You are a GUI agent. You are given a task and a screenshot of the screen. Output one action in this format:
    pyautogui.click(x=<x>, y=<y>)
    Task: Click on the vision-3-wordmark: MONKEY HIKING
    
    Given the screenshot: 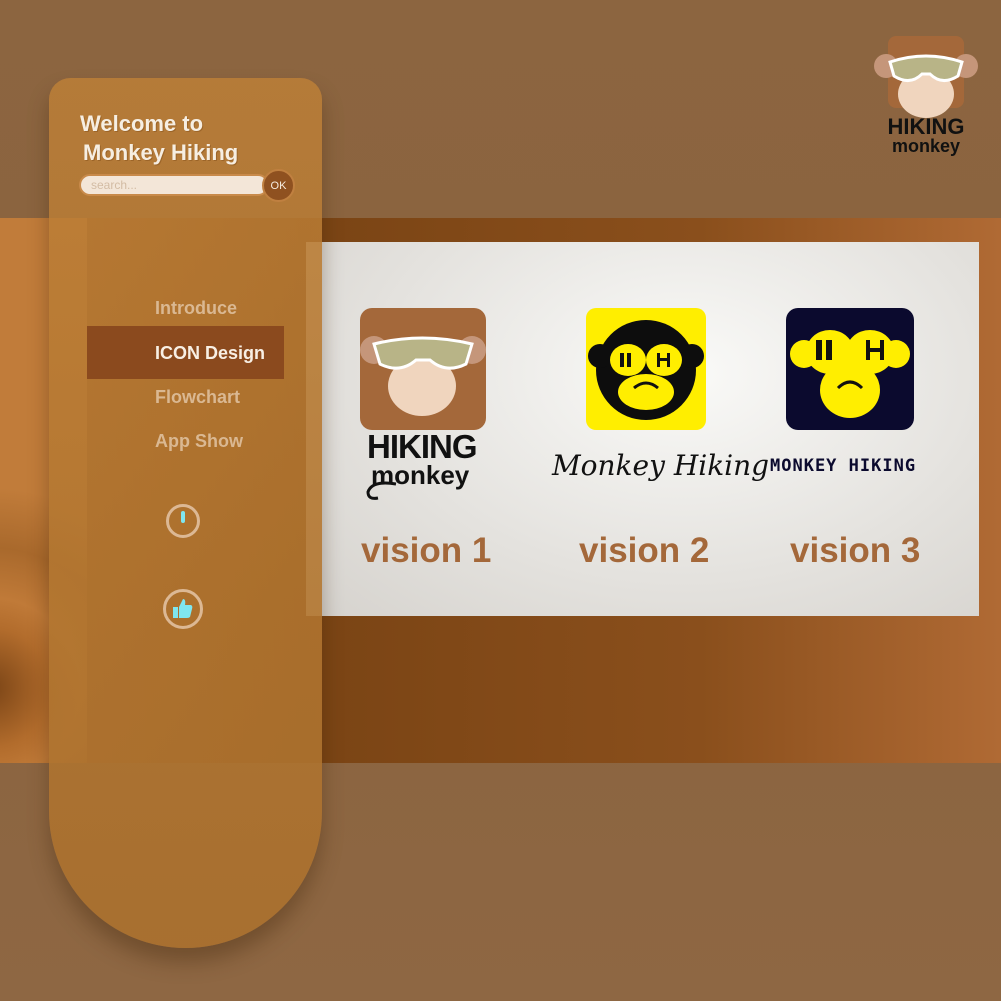 What is the action you would take?
    pyautogui.click(x=843, y=466)
    